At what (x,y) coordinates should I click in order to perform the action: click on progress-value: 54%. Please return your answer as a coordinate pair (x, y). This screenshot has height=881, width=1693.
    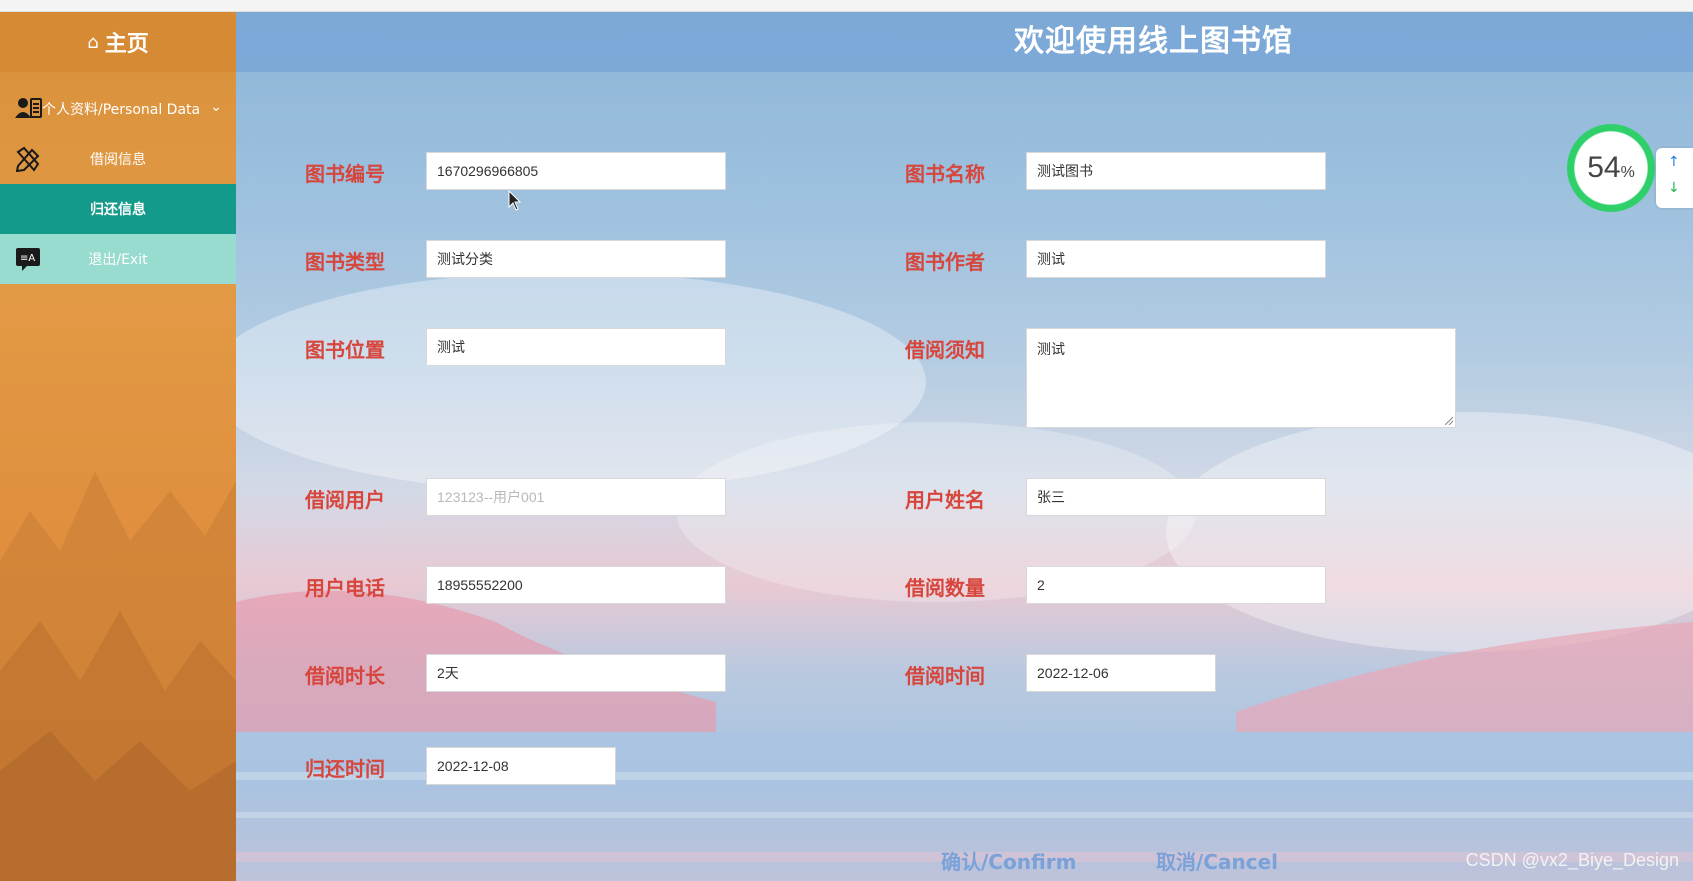
    Looking at the image, I should click on (1611, 167).